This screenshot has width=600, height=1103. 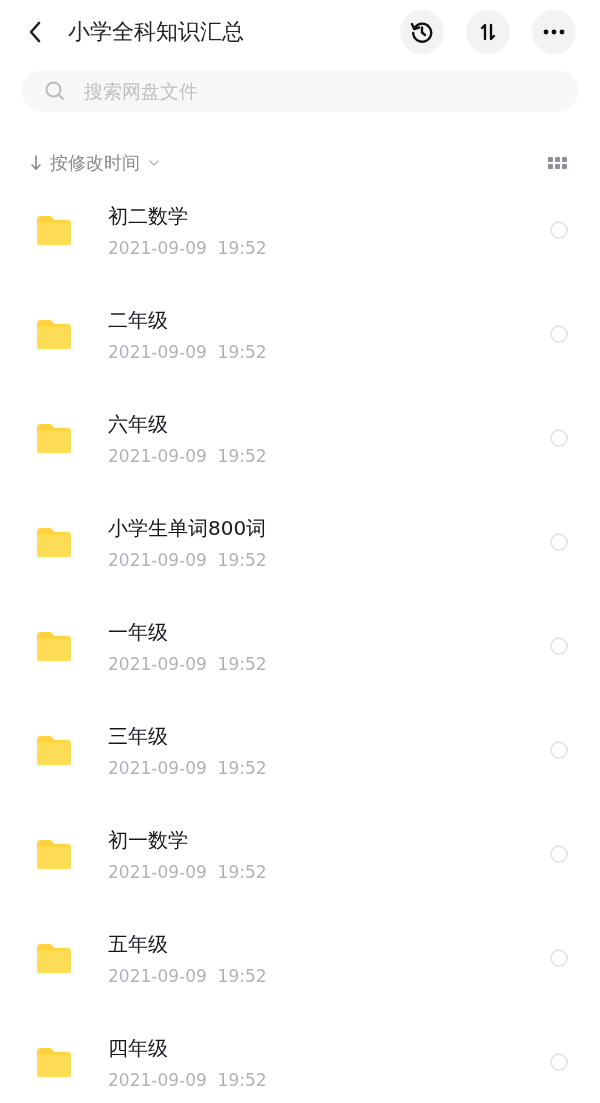 What do you see at coordinates (156, 32) in the screenshot?
I see `page-title: 小学全科知识汇总` at bounding box center [156, 32].